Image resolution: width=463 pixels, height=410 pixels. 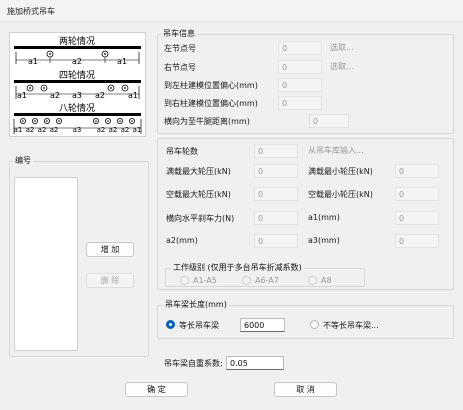 I want to click on a1-field: 0, so click(x=417, y=218).